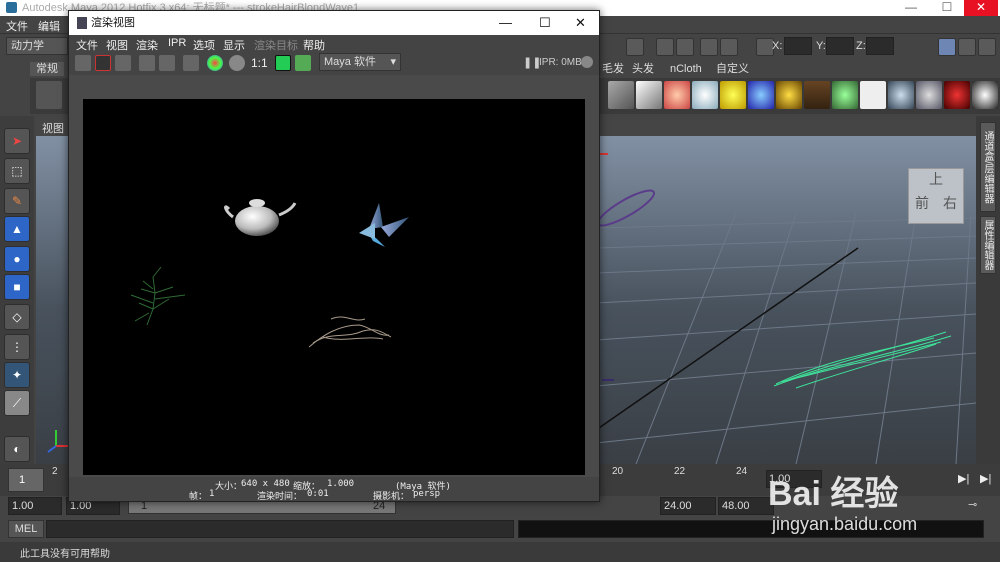  What do you see at coordinates (732, 69) in the screenshot?
I see `shelf-tab-custom: 自定义` at bounding box center [732, 69].